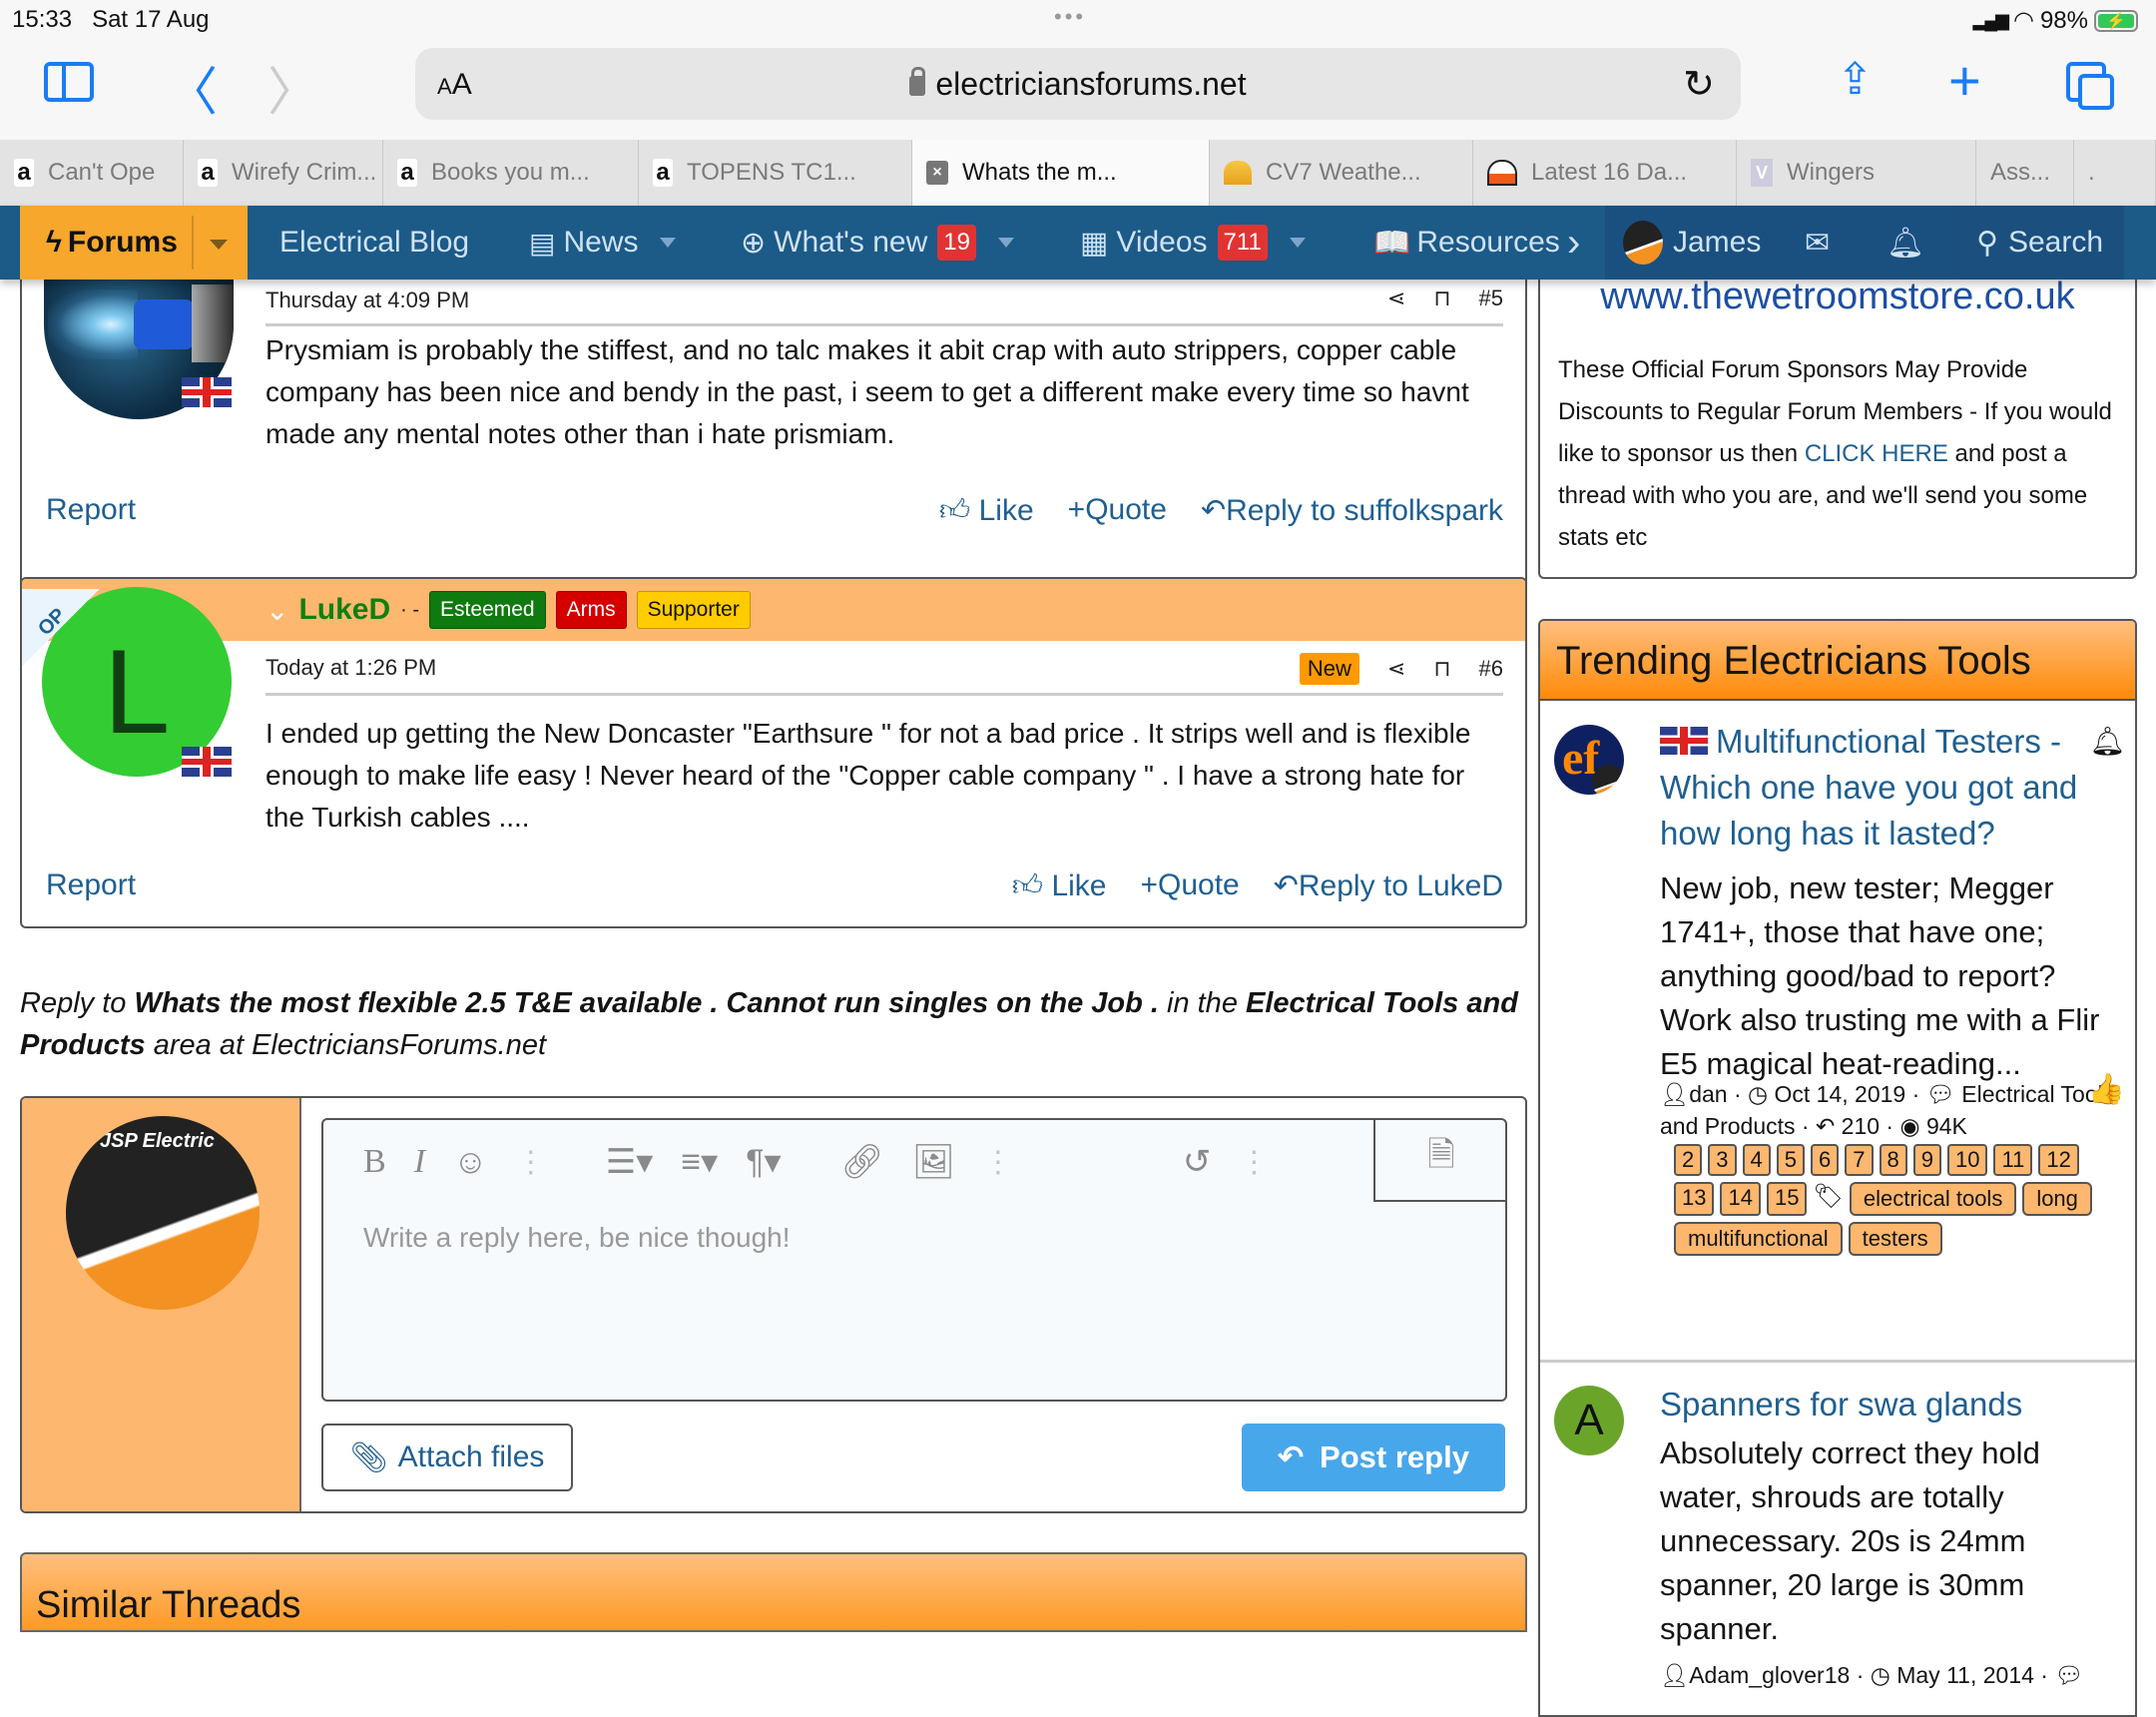 The image size is (2156, 1717). Describe the element at coordinates (2039, 243) in the screenshot. I see `nav-search: ⚲ Search` at that location.